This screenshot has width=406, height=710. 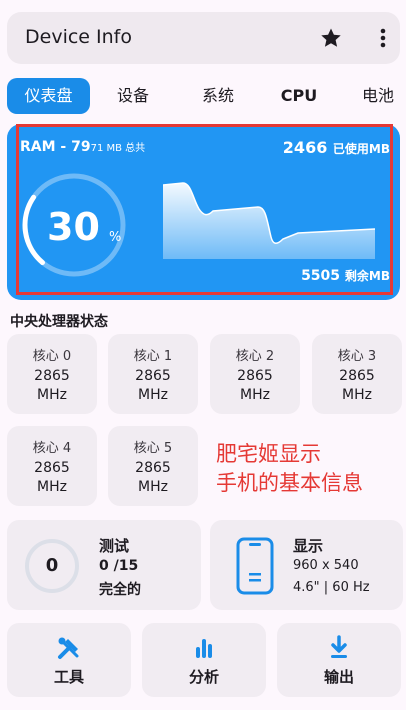 What do you see at coordinates (331, 587) in the screenshot?
I see `display-size-refresh: 4.6" | 60 Hz` at bounding box center [331, 587].